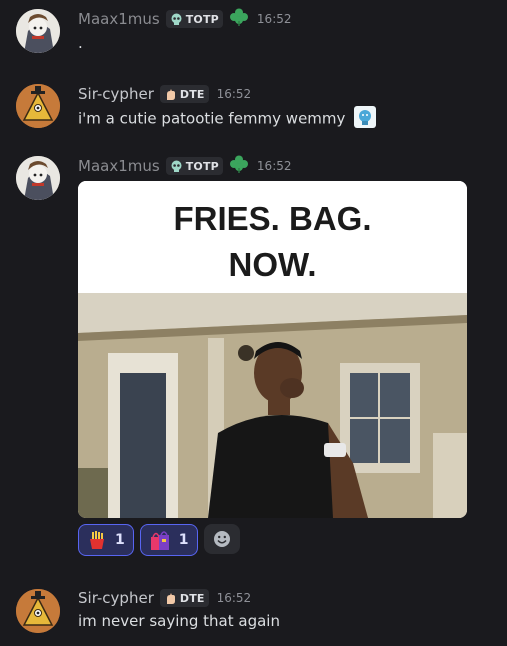 This screenshot has width=507, height=646. I want to click on message-text: i'm a cutie patootie femmy wemmy, so click(212, 118).